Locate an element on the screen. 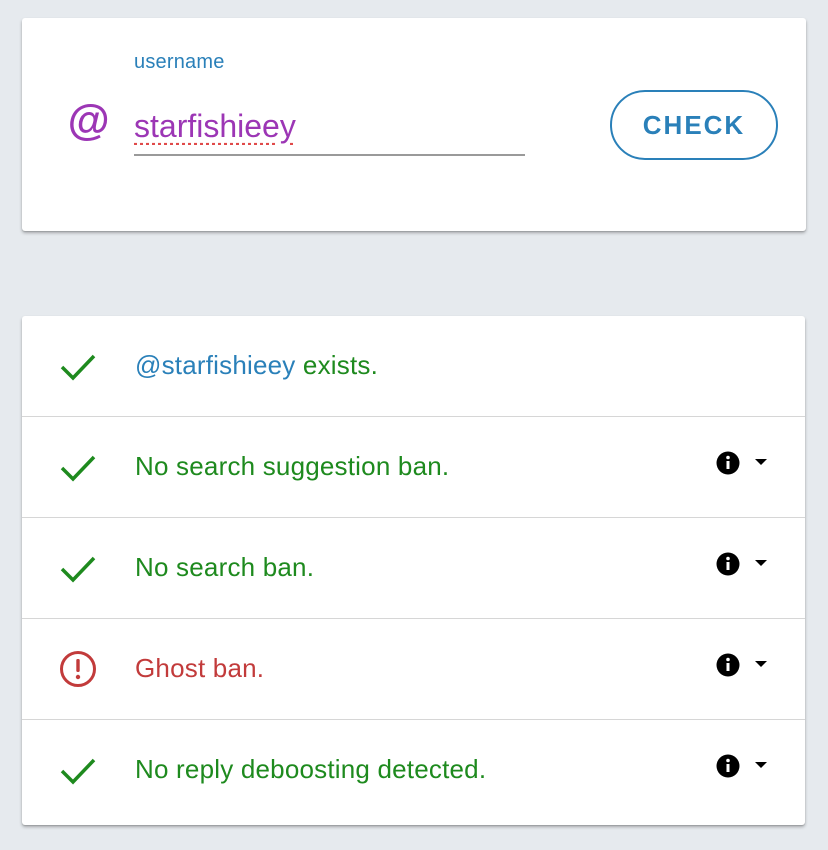 The image size is (828, 850). username-handle: @starfishieey is located at coordinates (215, 365).